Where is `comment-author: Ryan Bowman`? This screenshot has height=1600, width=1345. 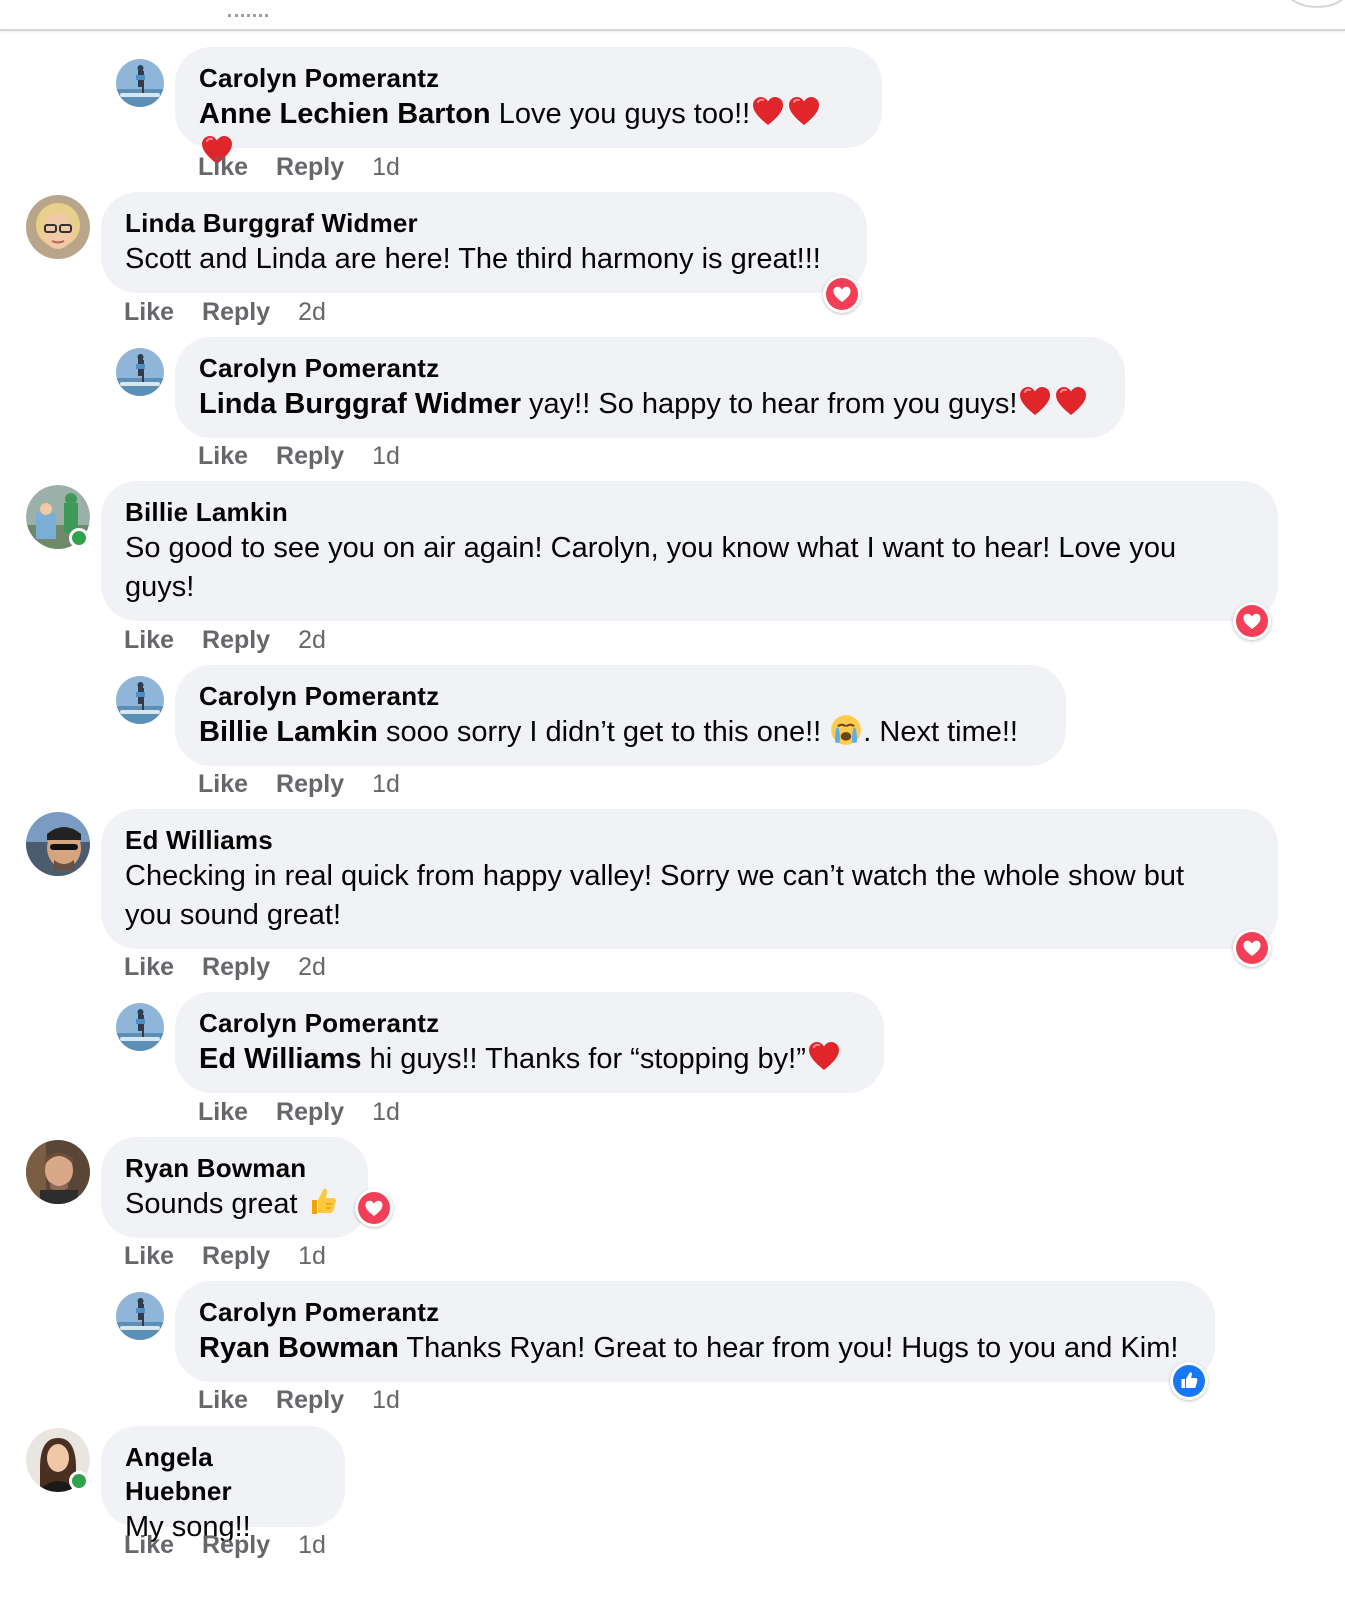
comment-author: Ryan Bowman is located at coordinates (234, 1168).